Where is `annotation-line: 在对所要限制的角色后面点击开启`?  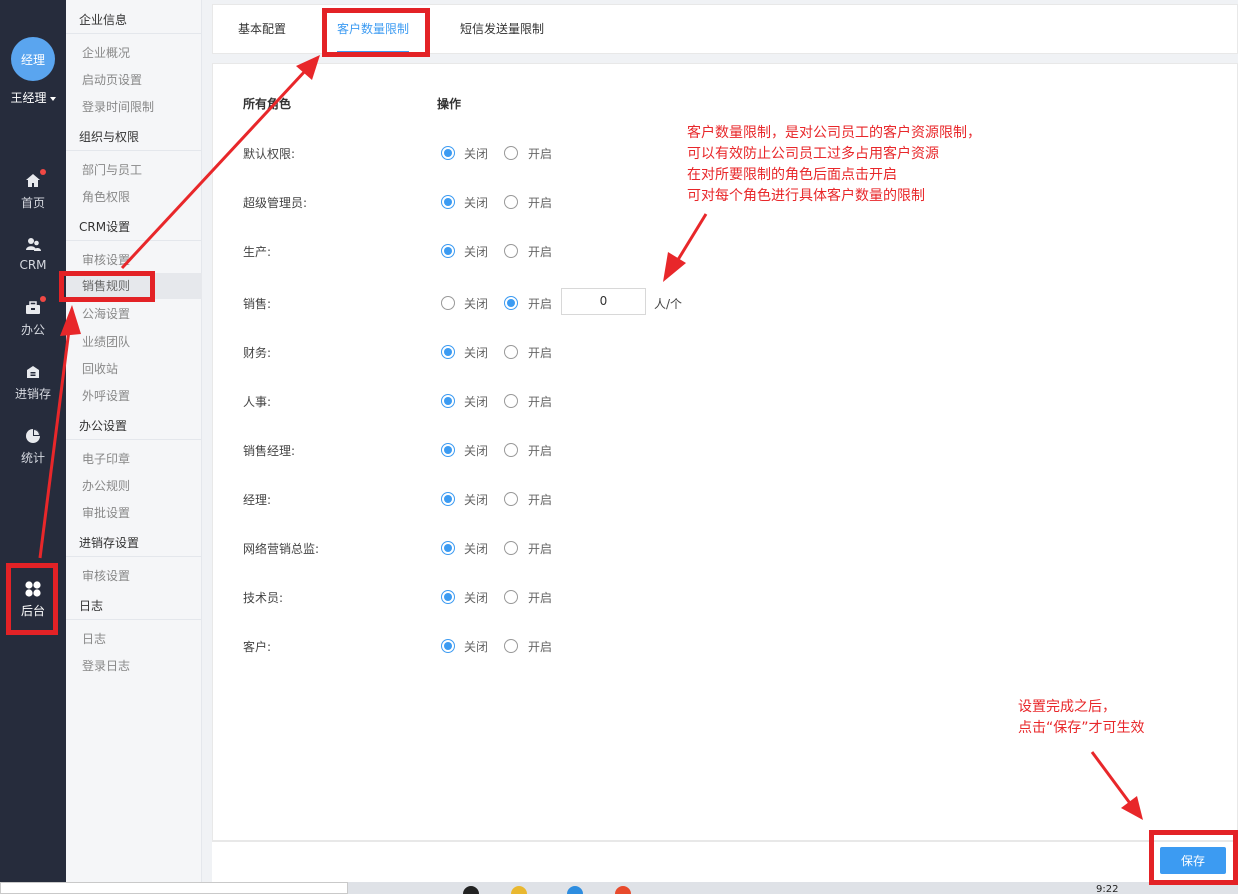 annotation-line: 在对所要限制的角色后面点击开启 is located at coordinates (792, 175).